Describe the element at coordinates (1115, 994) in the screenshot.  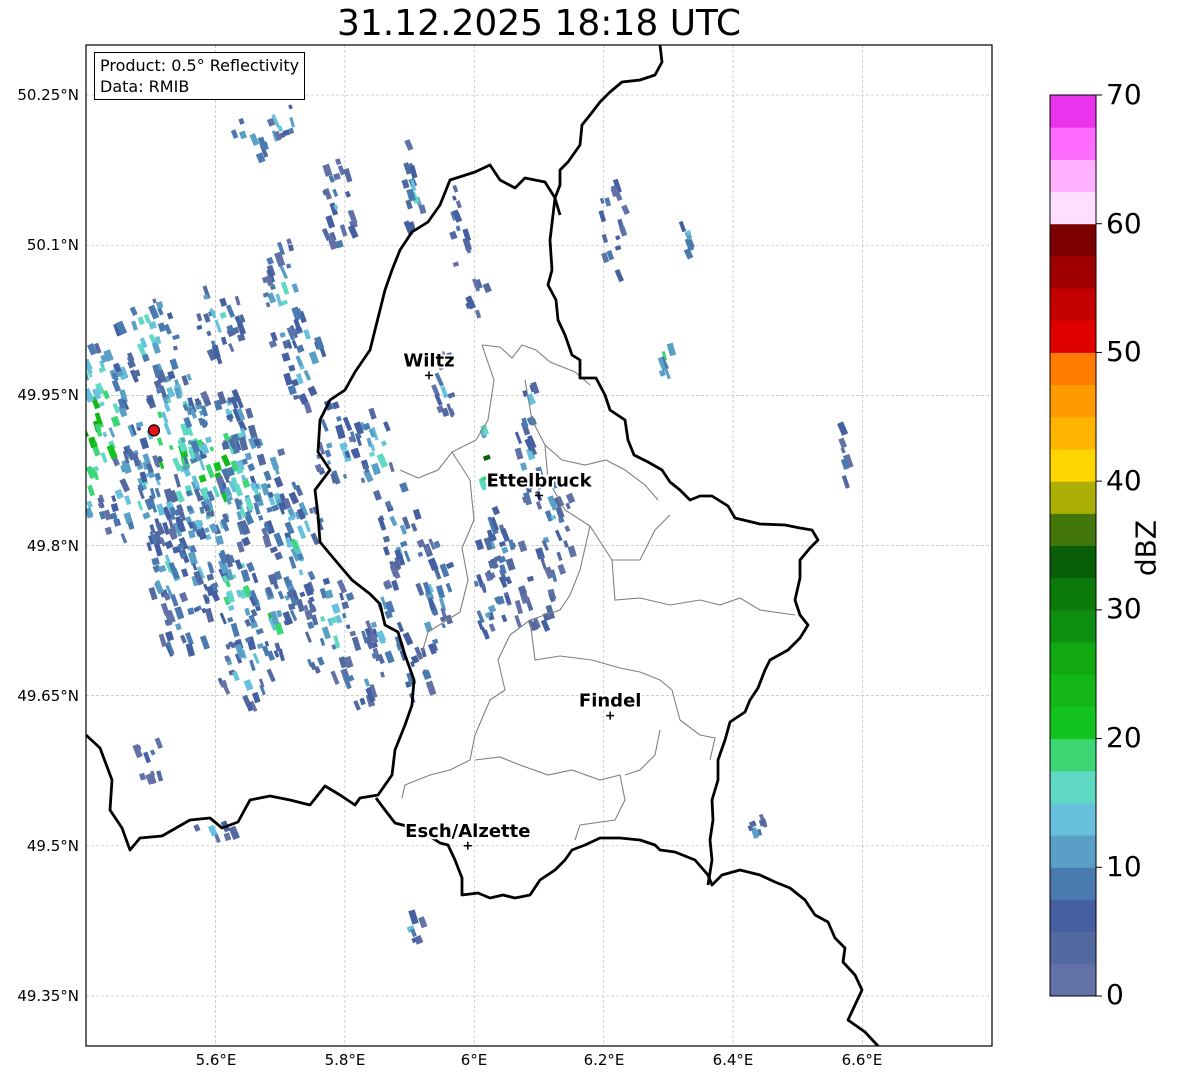
I see `colorbar-tick-label: 0` at that location.